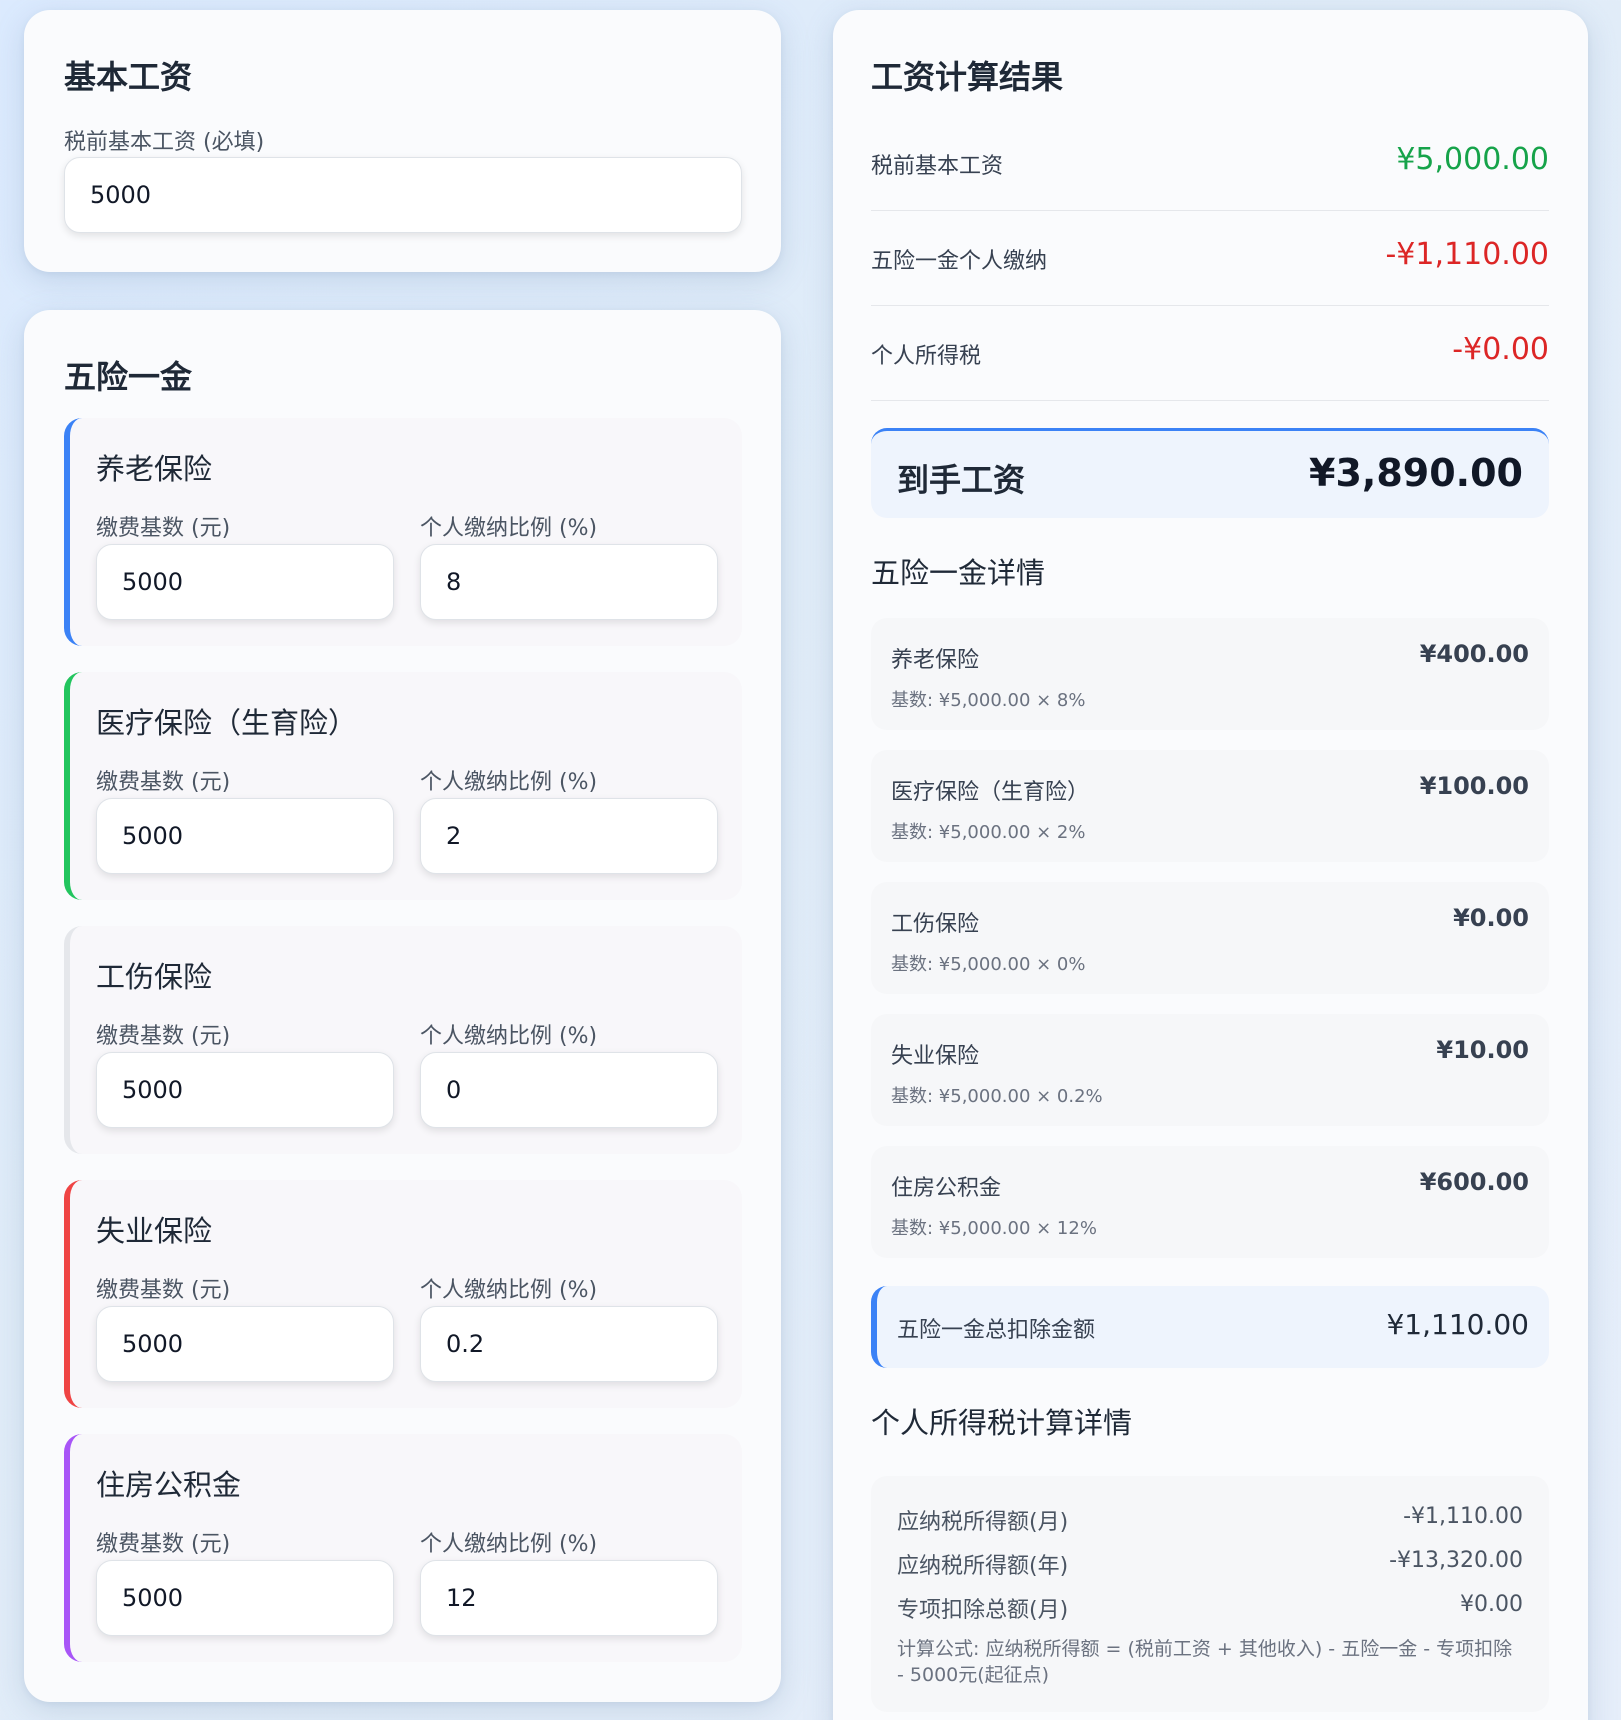 Image resolution: width=1621 pixels, height=1720 pixels. Describe the element at coordinates (937, 166) in the screenshot. I see `result-label: 税前基本工资` at that location.